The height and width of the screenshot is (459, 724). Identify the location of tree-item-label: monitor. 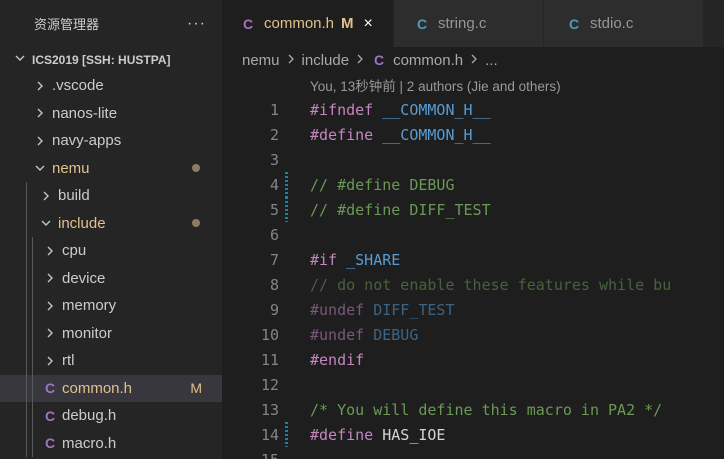
(87, 333).